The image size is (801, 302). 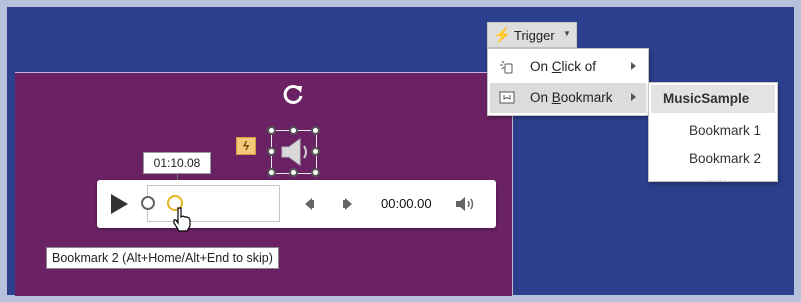 I want to click on skip-forward-icon, so click(x=348, y=204).